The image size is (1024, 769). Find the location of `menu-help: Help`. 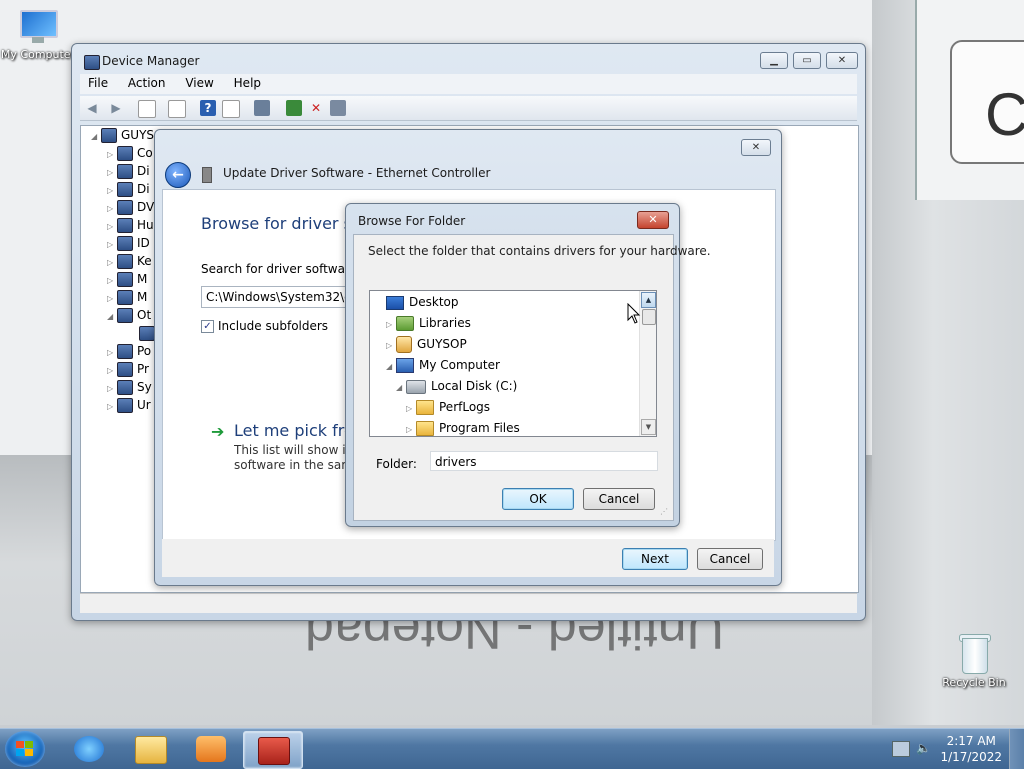

menu-help: Help is located at coordinates (247, 83).